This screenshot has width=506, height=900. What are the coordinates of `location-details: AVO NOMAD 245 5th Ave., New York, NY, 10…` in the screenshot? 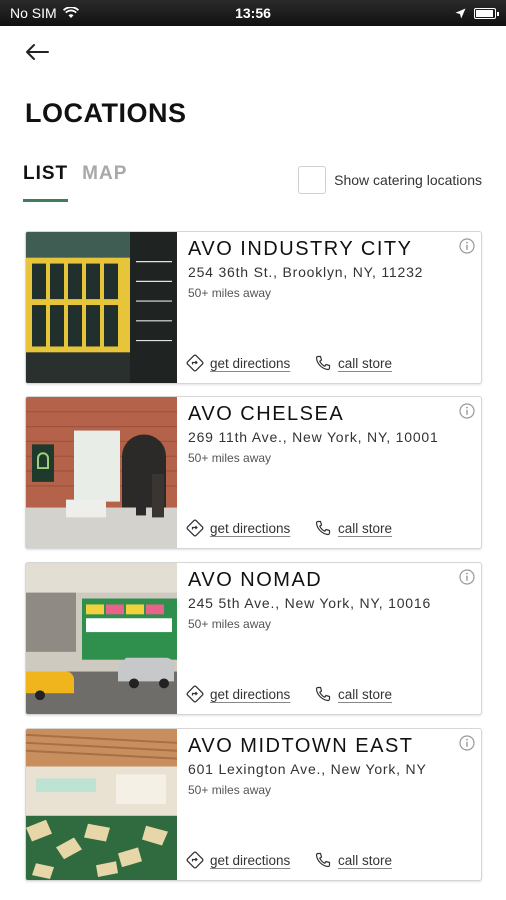 It's located at (333, 638).